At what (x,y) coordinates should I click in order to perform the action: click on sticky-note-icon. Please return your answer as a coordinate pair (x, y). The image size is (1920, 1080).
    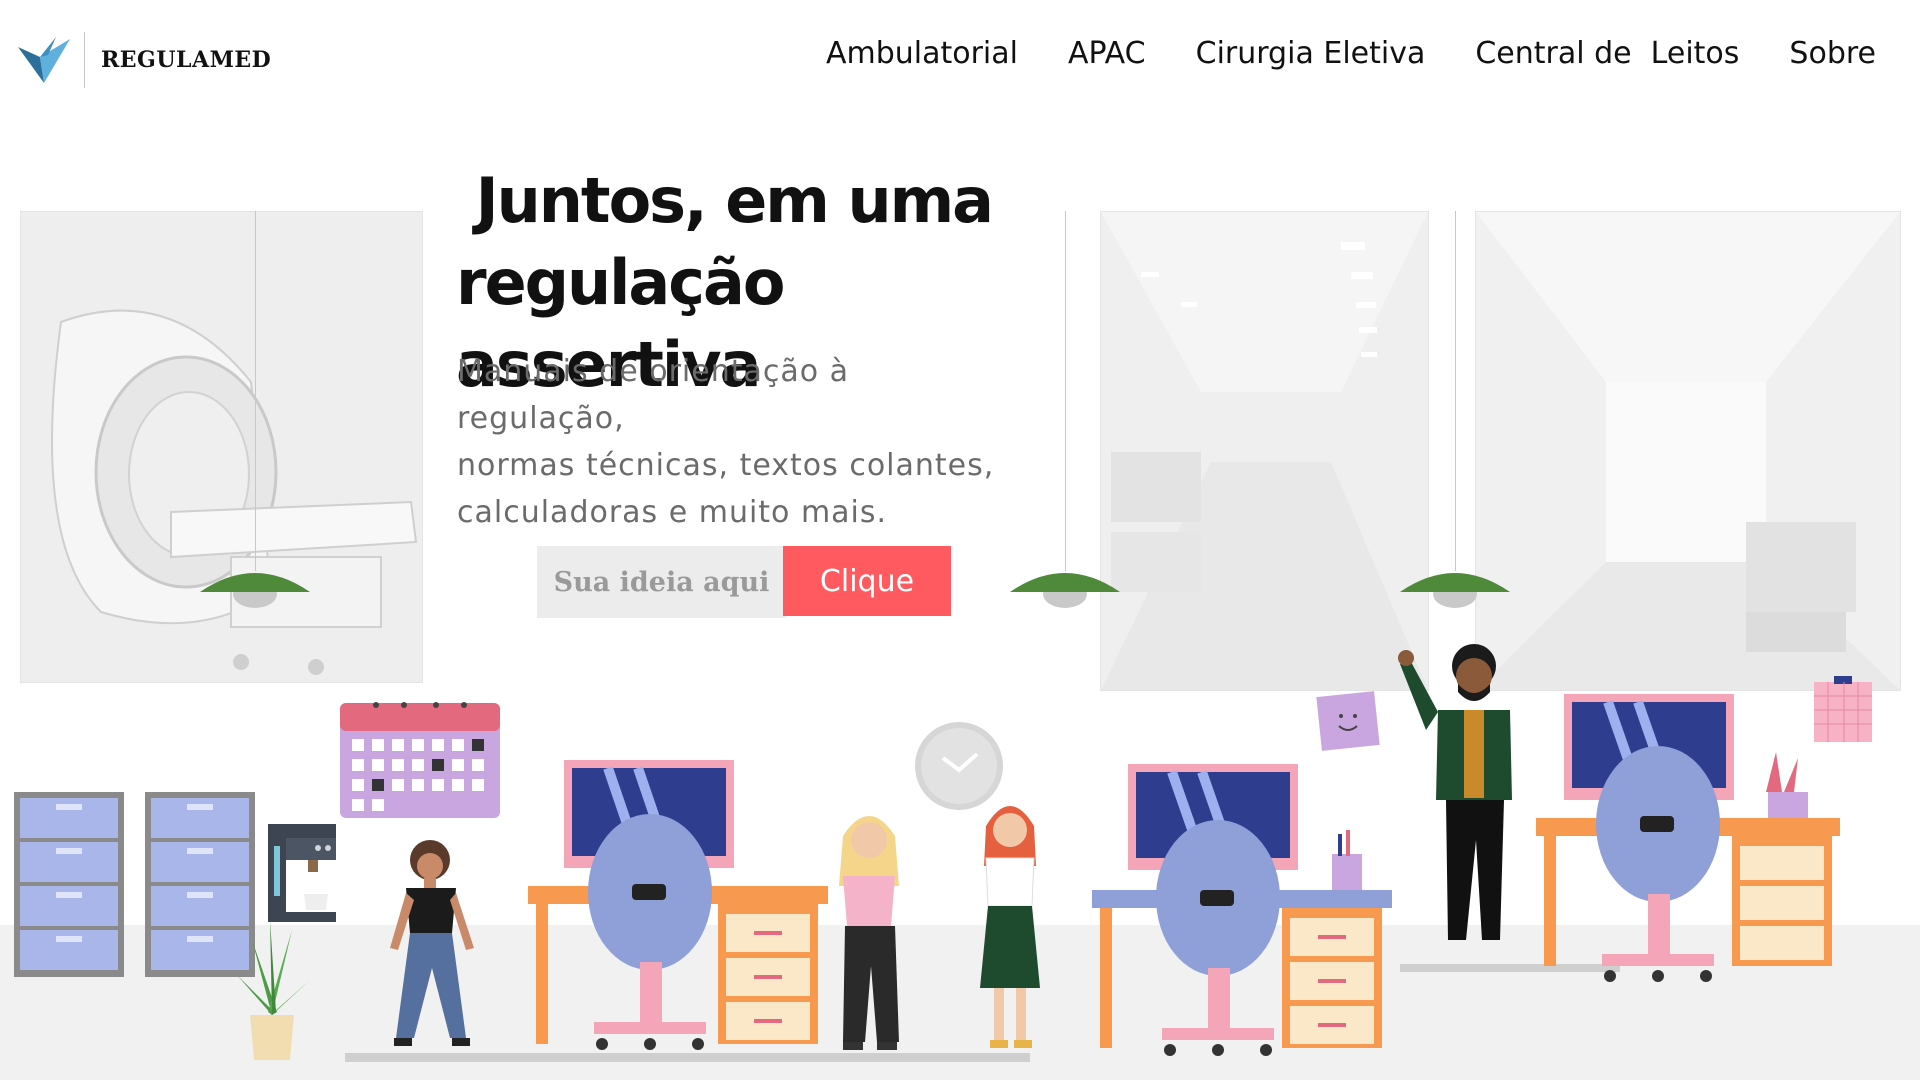
    Looking at the image, I should click on (1348, 721).